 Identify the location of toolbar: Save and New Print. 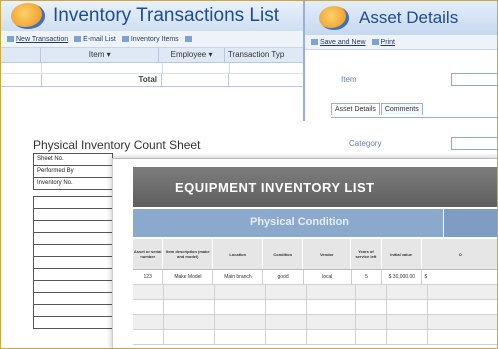
(401, 42).